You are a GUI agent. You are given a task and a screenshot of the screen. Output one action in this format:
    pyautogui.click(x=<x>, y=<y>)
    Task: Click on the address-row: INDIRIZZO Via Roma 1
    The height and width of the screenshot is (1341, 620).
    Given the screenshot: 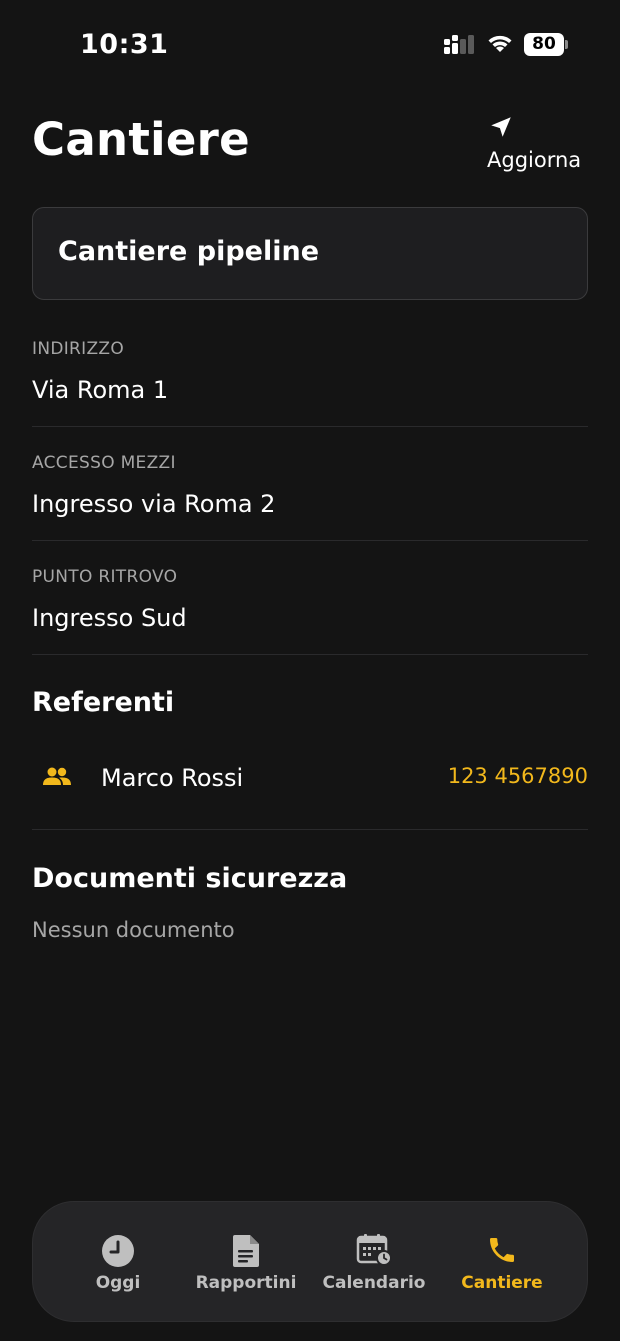 What is the action you would take?
    pyautogui.click(x=310, y=370)
    